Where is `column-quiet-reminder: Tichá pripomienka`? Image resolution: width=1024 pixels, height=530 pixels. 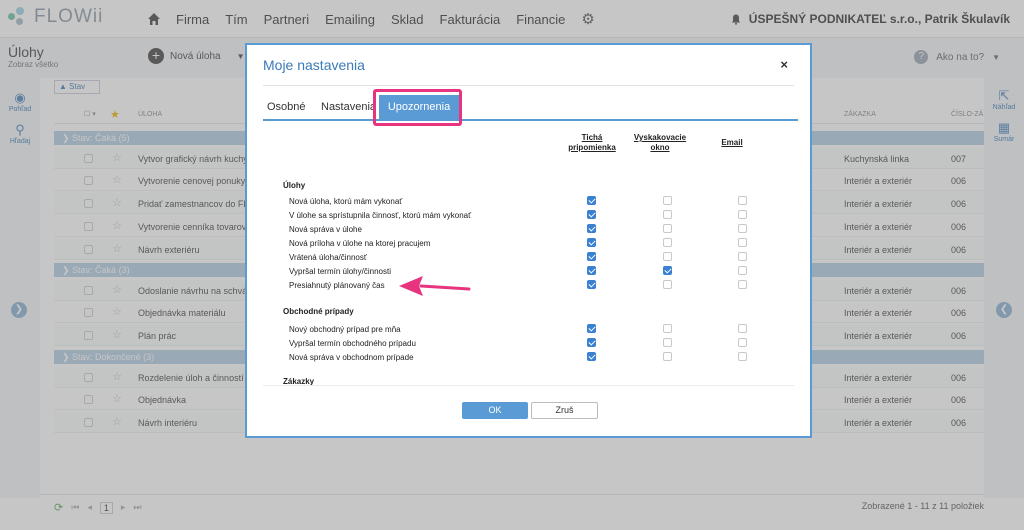 column-quiet-reminder: Tichá pripomienka is located at coordinates (592, 142).